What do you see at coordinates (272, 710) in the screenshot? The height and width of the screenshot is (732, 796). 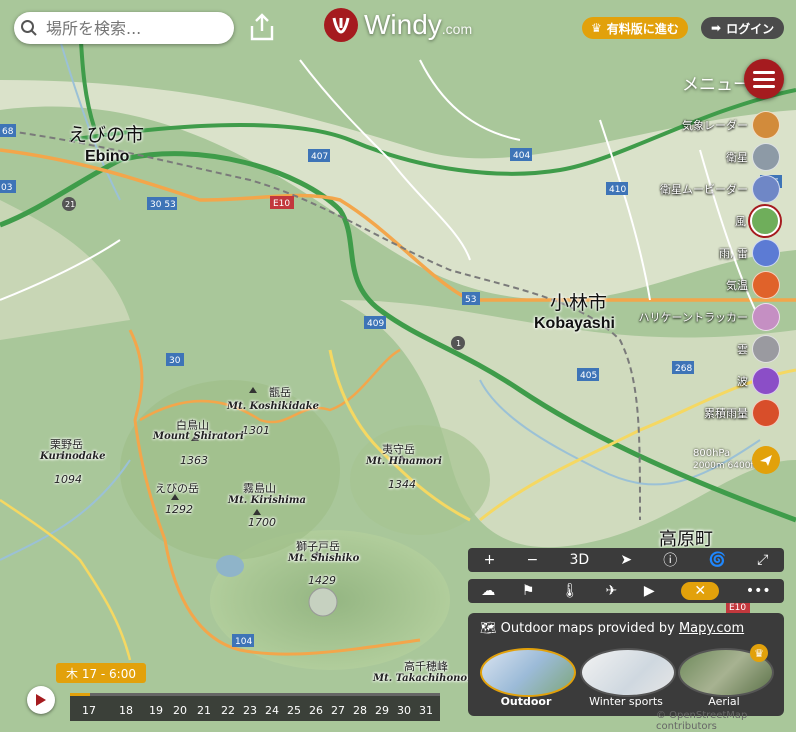 I see `timeline-day: 24` at bounding box center [272, 710].